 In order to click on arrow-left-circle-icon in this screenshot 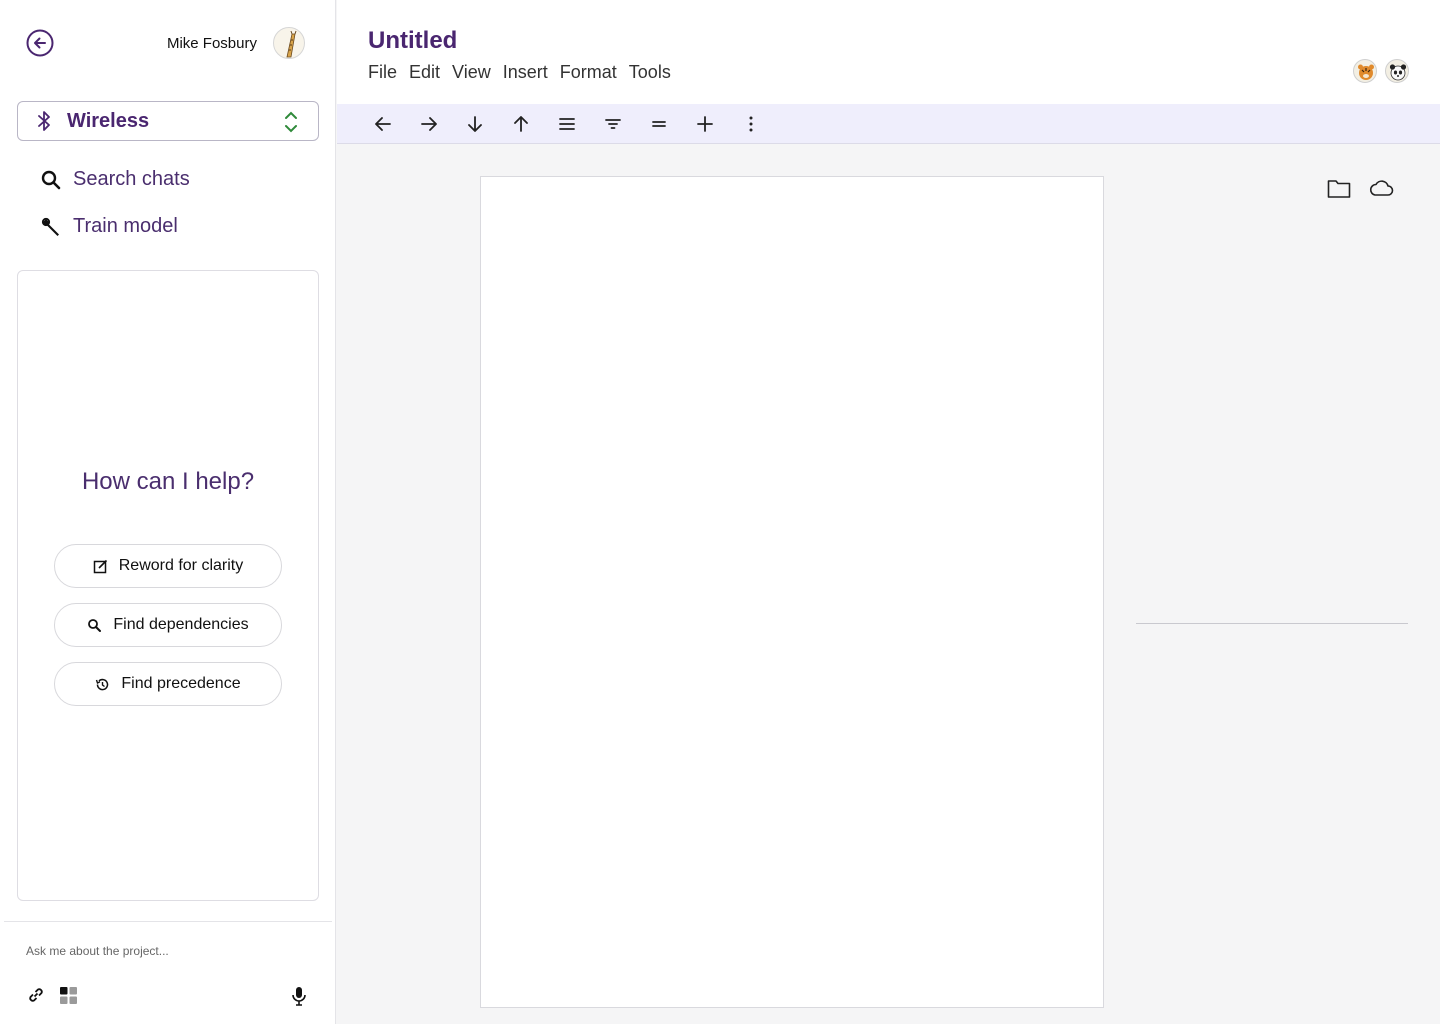, I will do `click(40, 43)`.